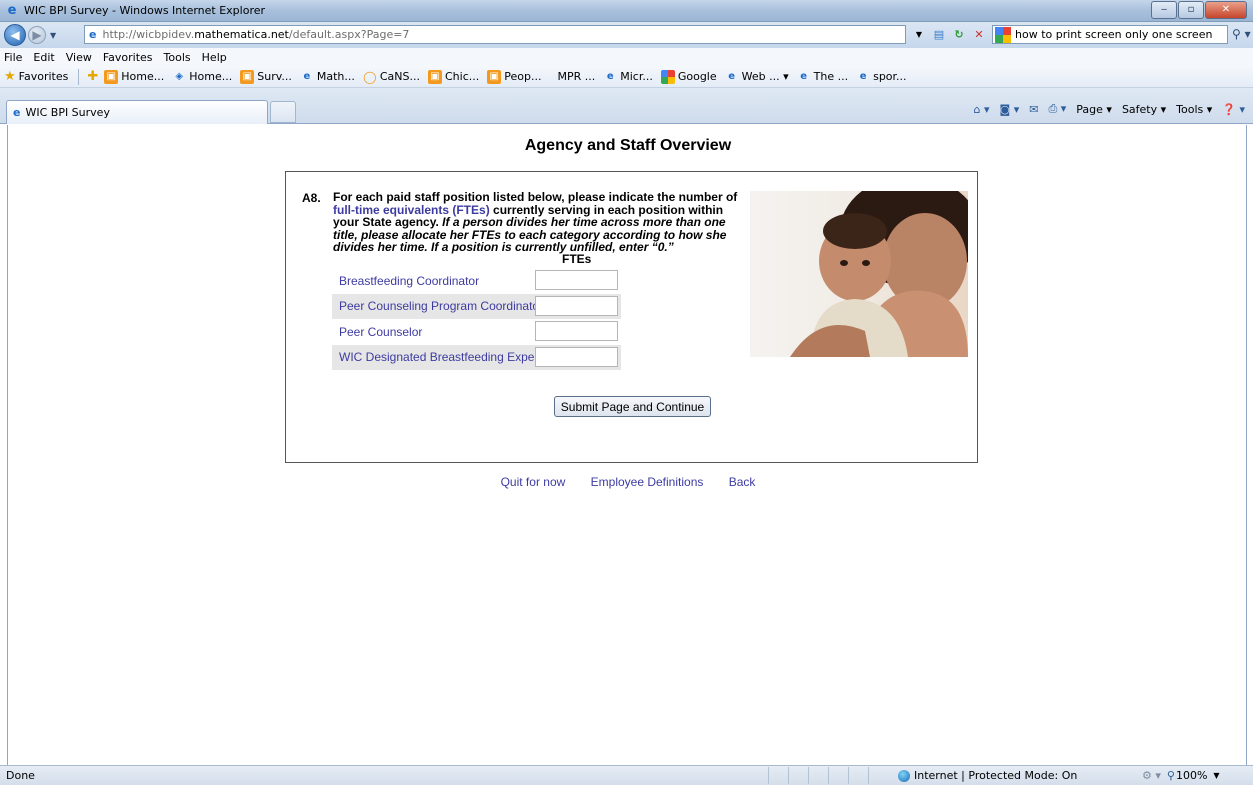 The height and width of the screenshot is (785, 1253). I want to click on page-title: Agency and Staff Overview, so click(628, 145).